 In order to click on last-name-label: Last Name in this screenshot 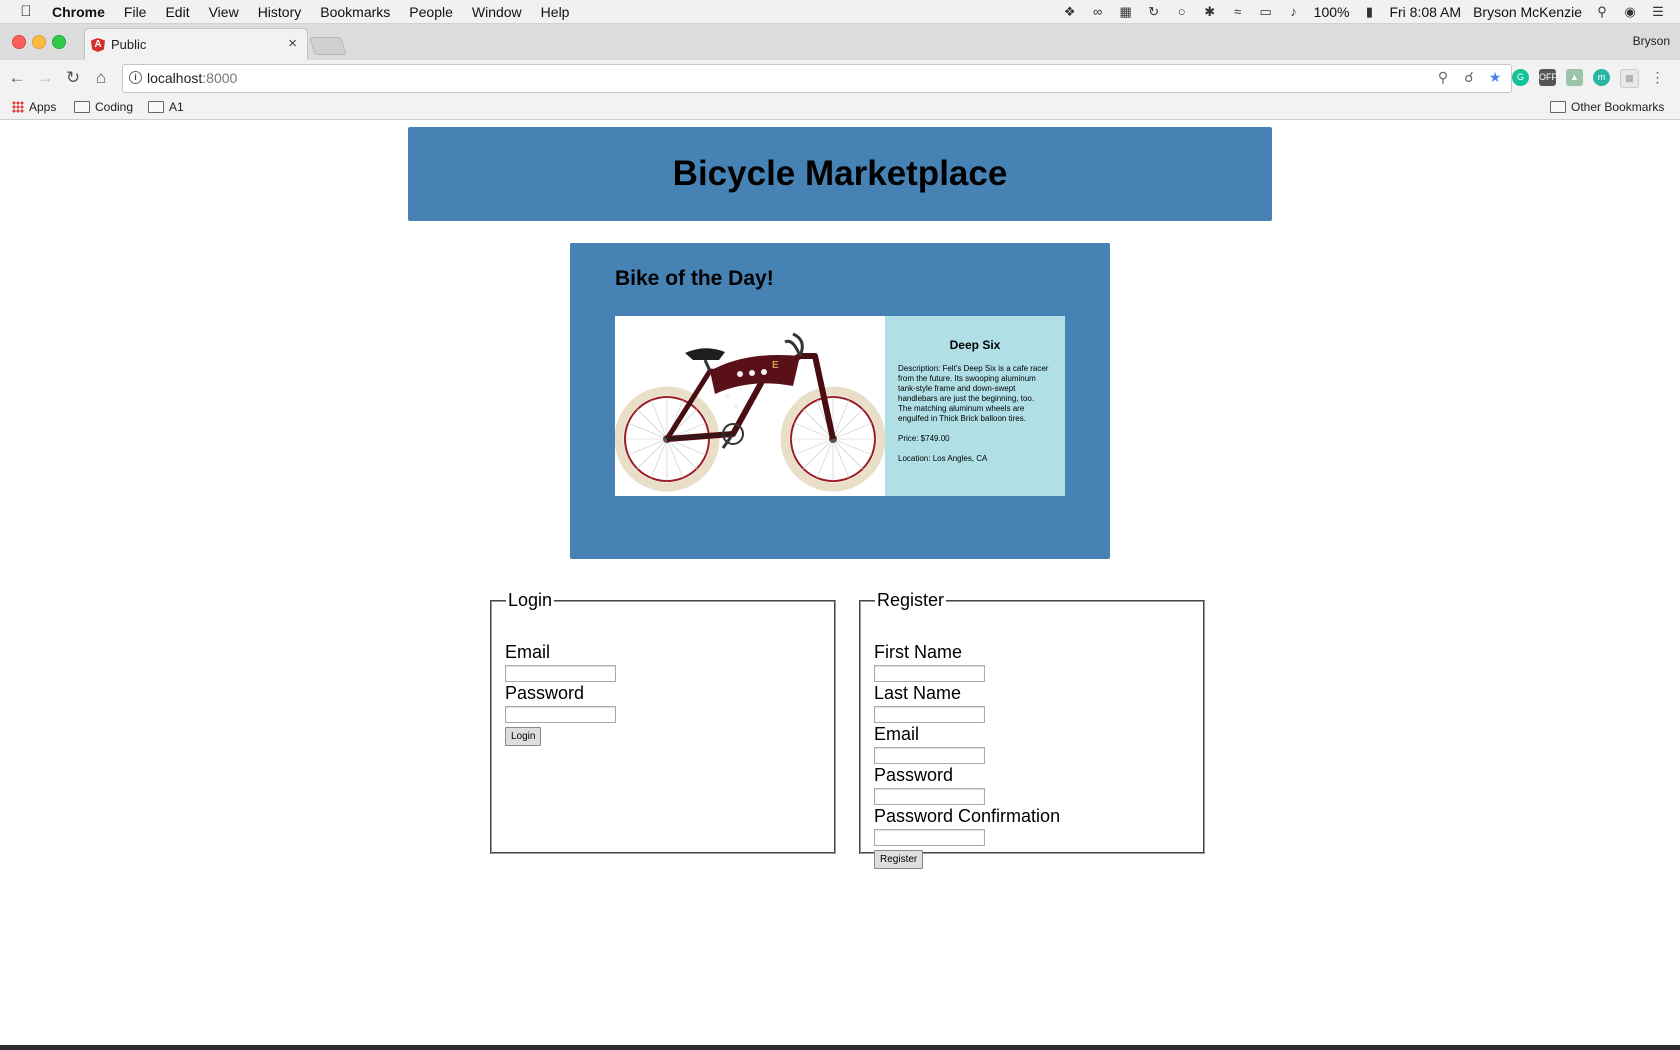, I will do `click(918, 693)`.